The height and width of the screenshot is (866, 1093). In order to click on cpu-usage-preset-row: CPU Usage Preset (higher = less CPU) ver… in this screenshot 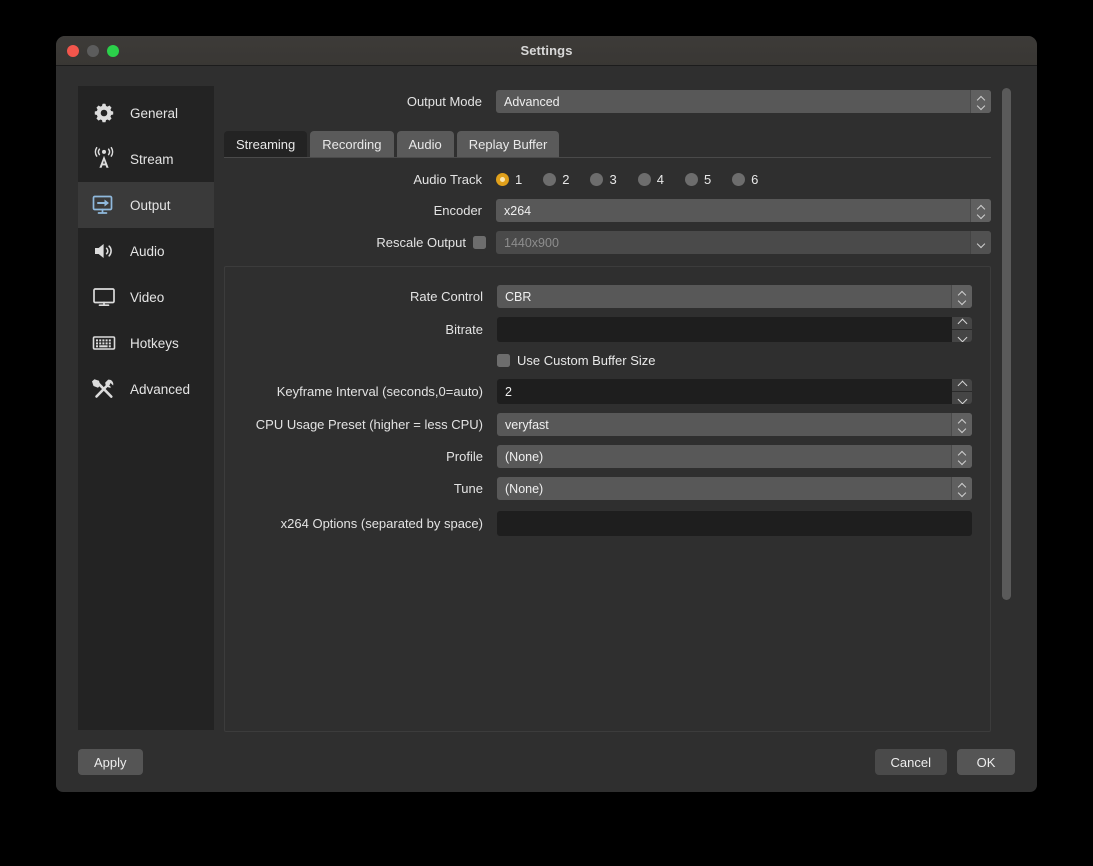, I will do `click(598, 424)`.